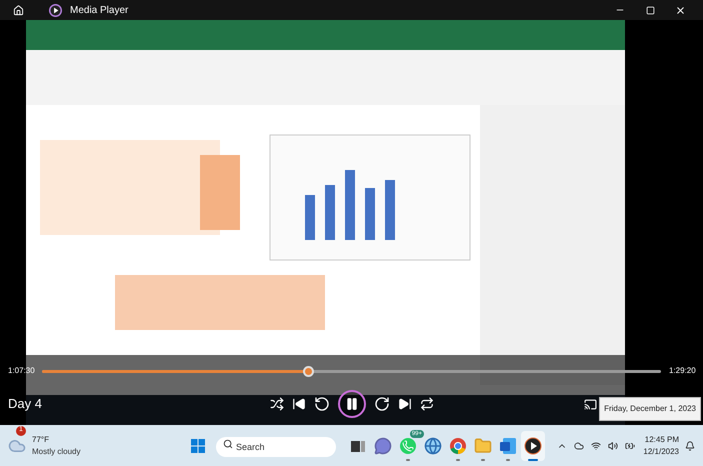 This screenshot has height=466, width=703. Describe the element at coordinates (682, 371) in the screenshot. I see `total-time: 1:29:20` at that location.